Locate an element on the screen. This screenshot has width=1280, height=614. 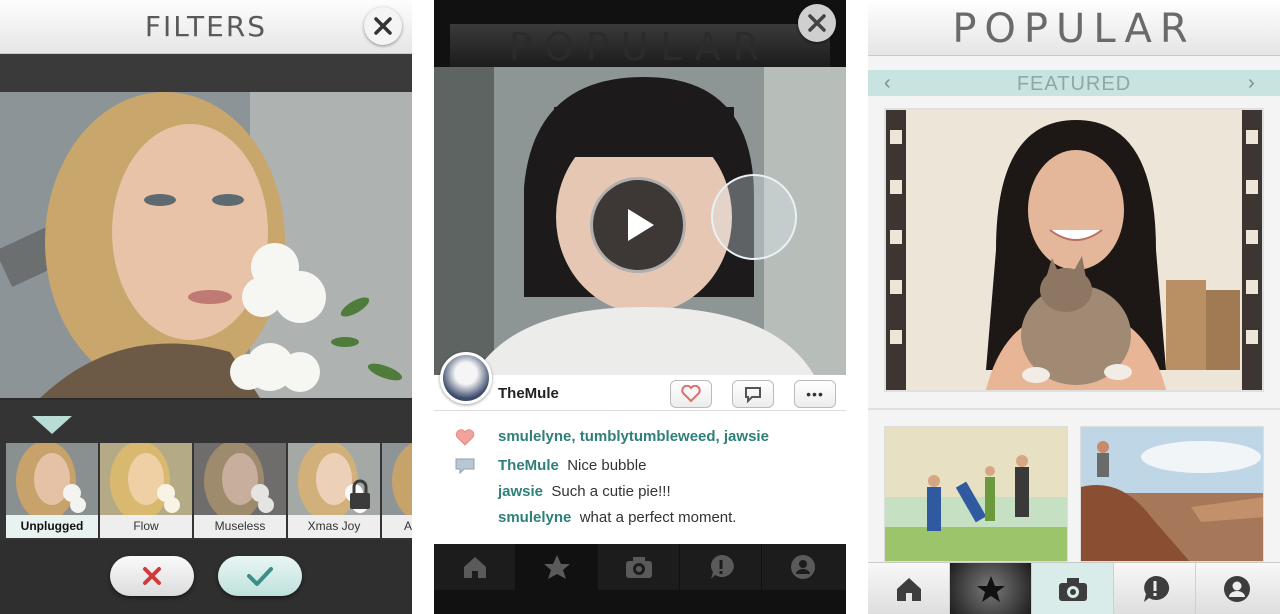
play-icon is located at coordinates (641, 225).